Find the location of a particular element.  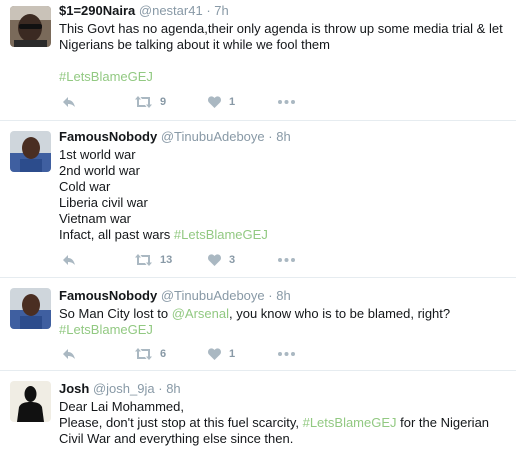

tweet-text-segment: , you know who is to be blamed, right? is located at coordinates (340, 313).